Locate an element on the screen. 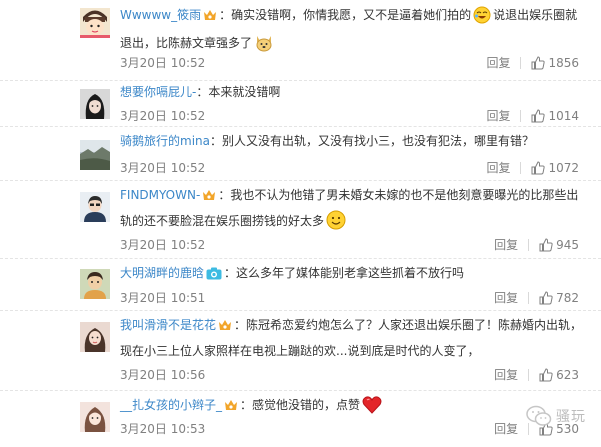 Image resolution: width=601 pixels, height=447 pixels. like-button: 1856 is located at coordinates (555, 63).